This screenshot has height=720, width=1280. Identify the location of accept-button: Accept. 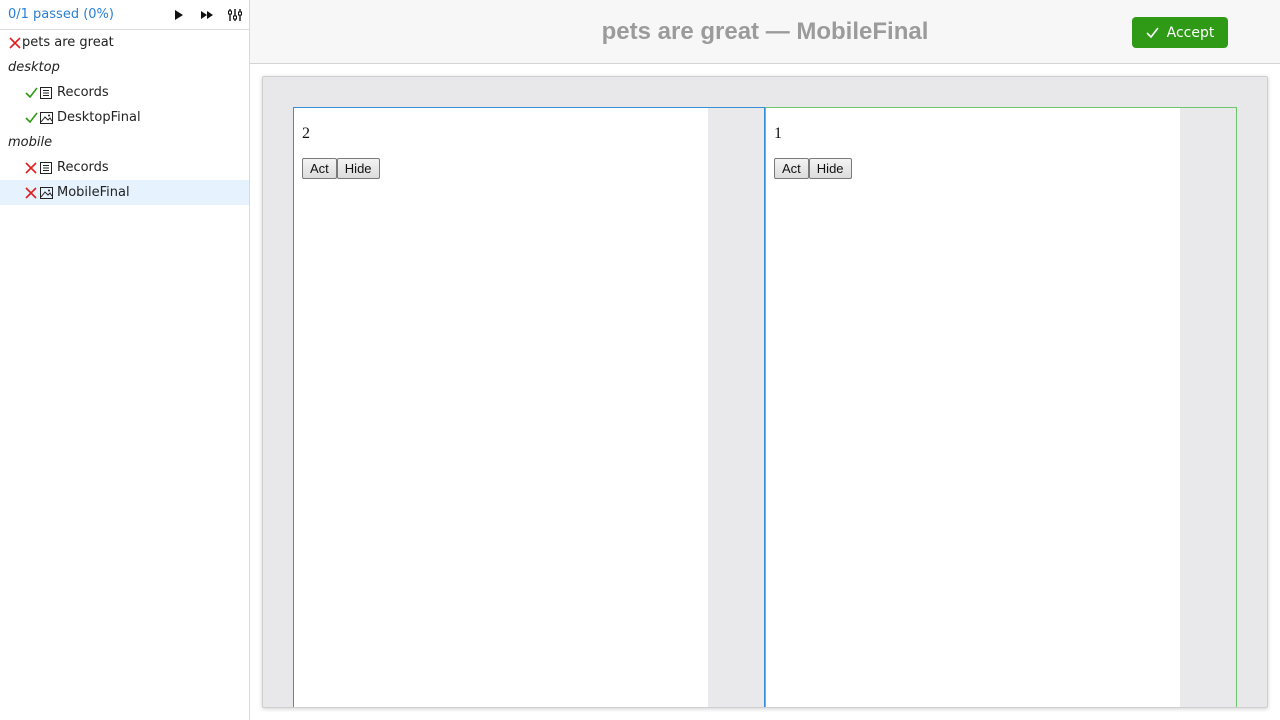
(1180, 32).